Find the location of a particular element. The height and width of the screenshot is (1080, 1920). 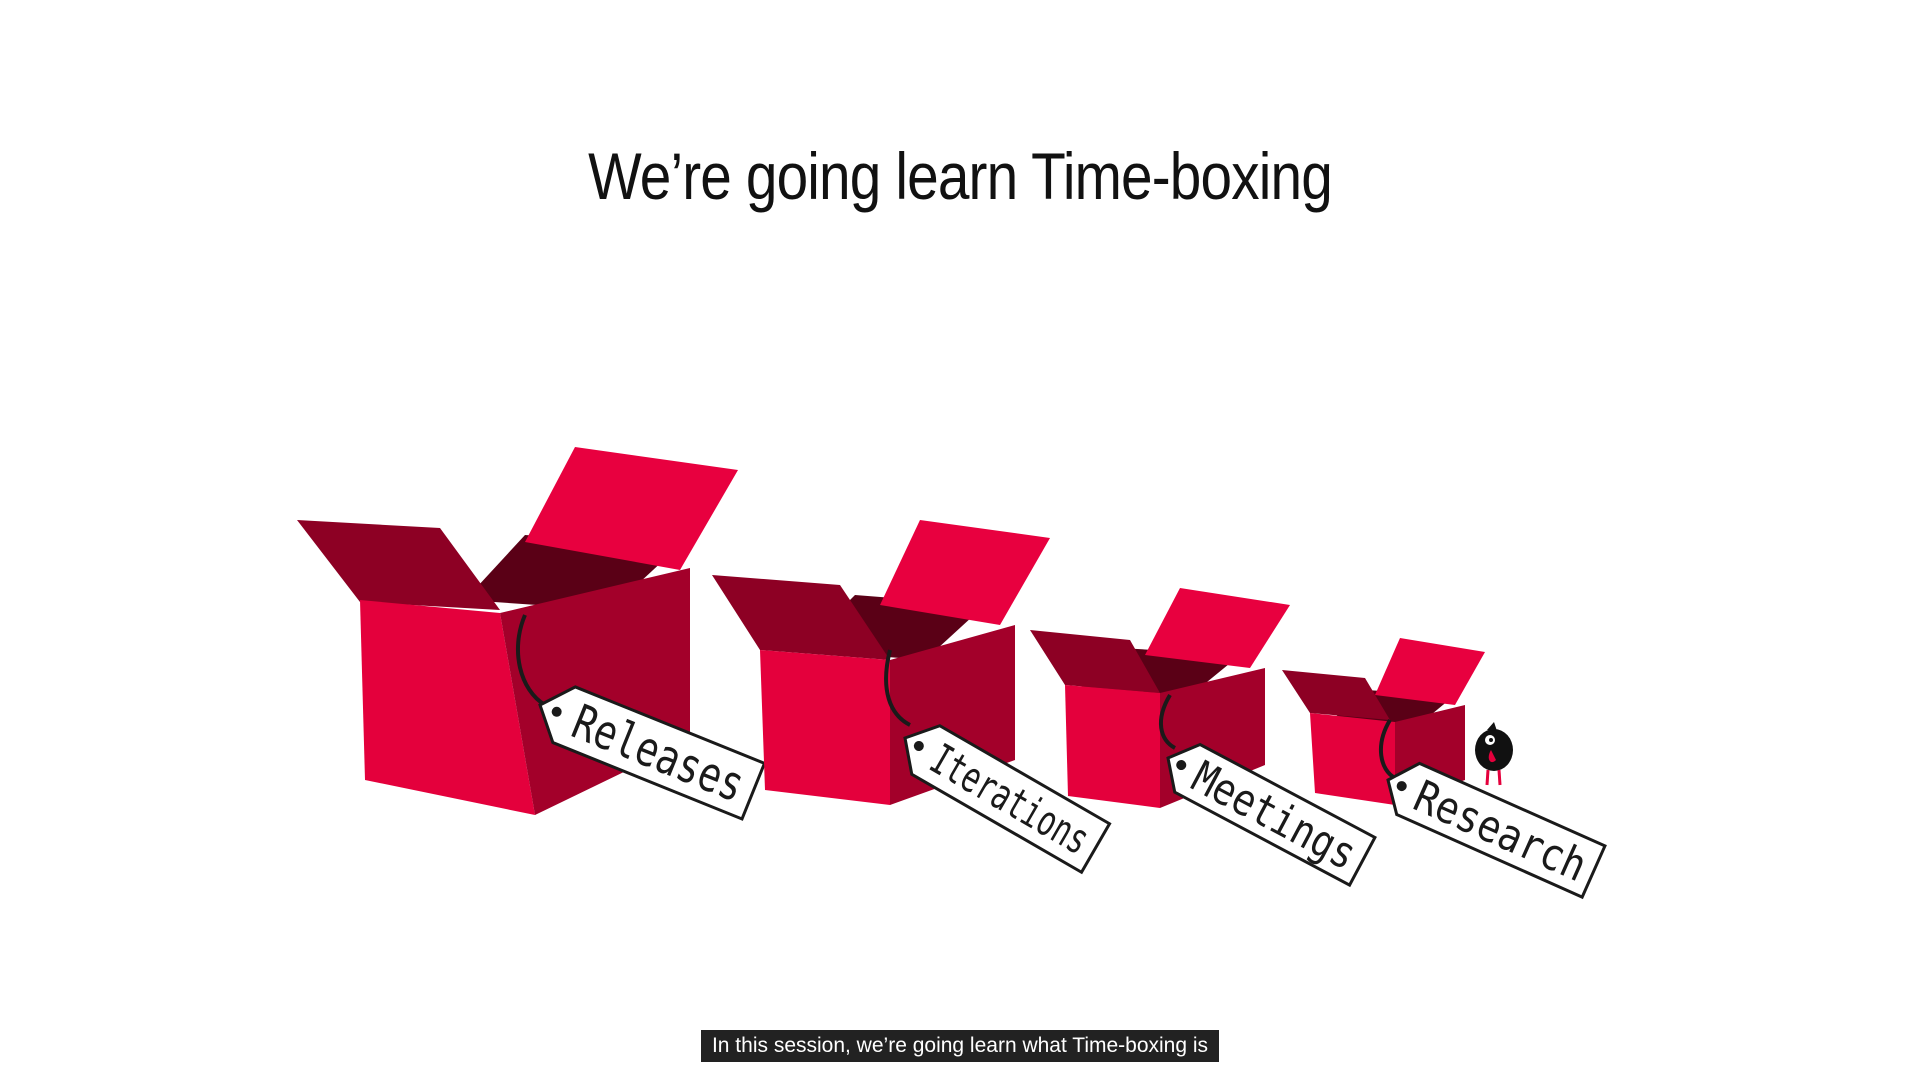

bird-icon is located at coordinates (1494, 754).